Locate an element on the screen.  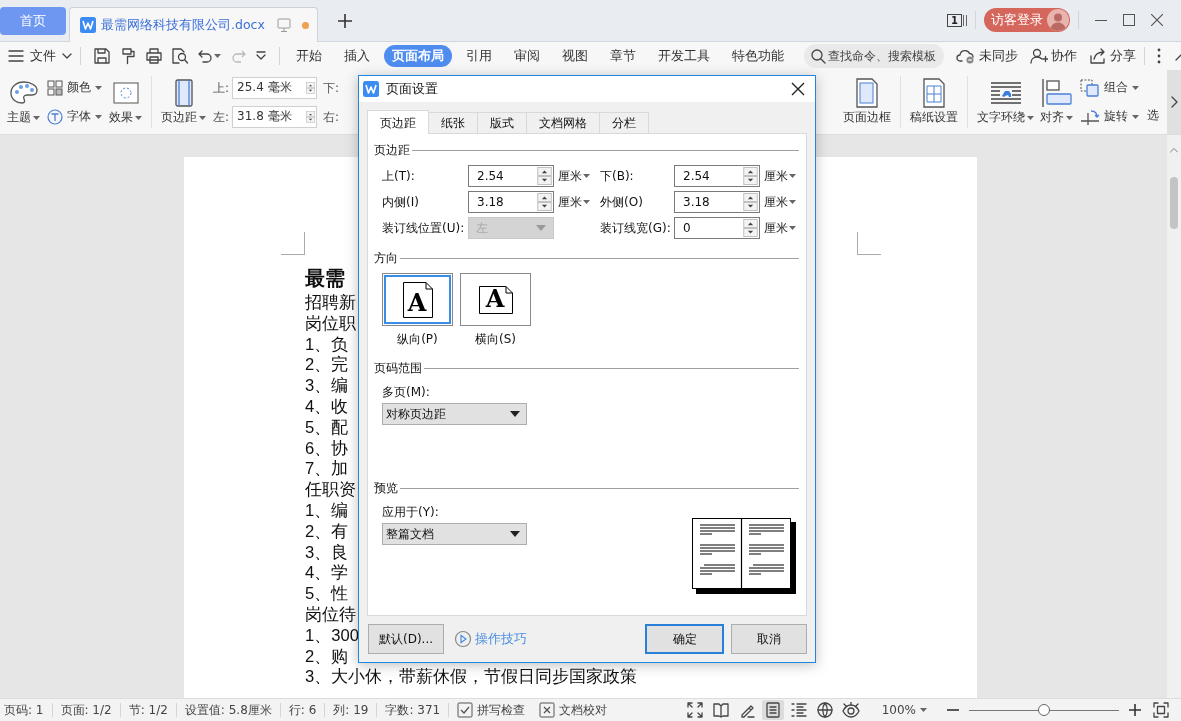
field-label: 装订线位置(U): is located at coordinates (424, 228).